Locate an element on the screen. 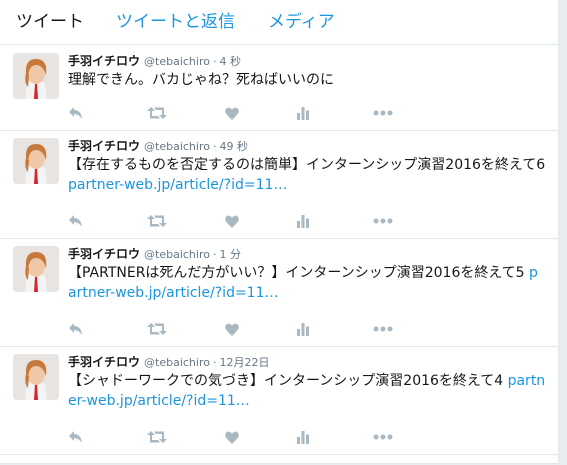 This screenshot has width=567, height=465. tweet-text: 理解できん。バカじゃね？死ねばいいのに is located at coordinates (307, 80).